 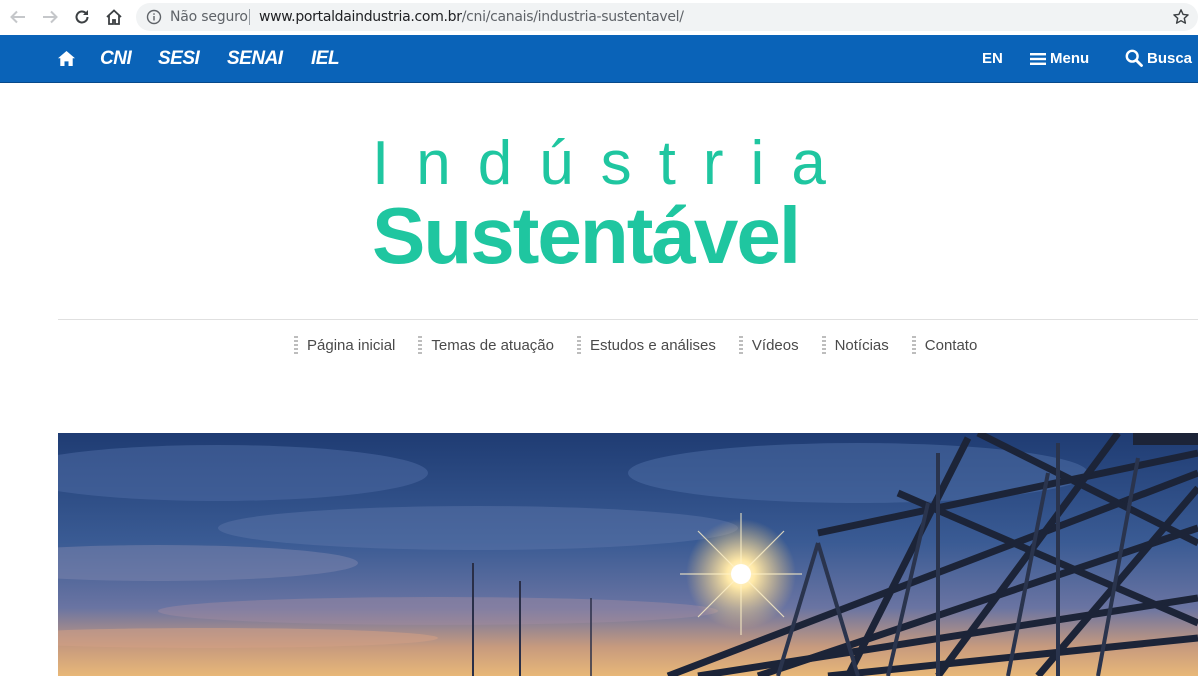 I want to click on subnav-item-pagina-inicial: Página inicial, so click(x=344, y=345).